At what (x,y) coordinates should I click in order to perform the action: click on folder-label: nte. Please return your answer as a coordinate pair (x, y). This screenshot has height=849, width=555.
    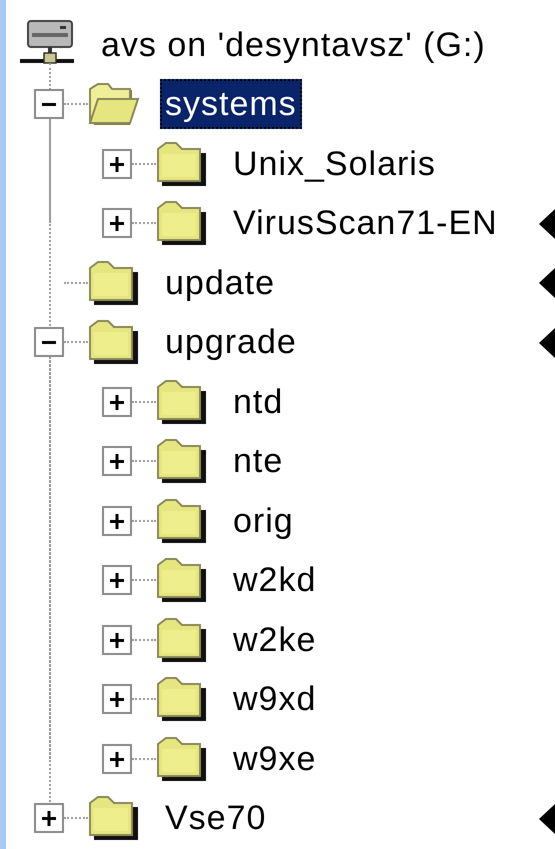
    Looking at the image, I should click on (258, 461).